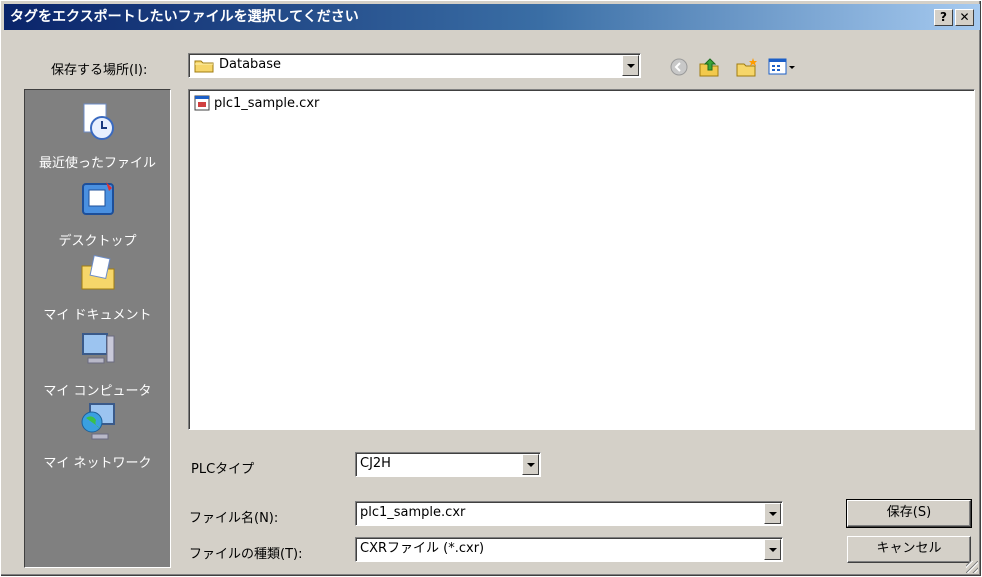  Describe the element at coordinates (250, 64) in the screenshot. I see `save-in-value: Database` at that location.